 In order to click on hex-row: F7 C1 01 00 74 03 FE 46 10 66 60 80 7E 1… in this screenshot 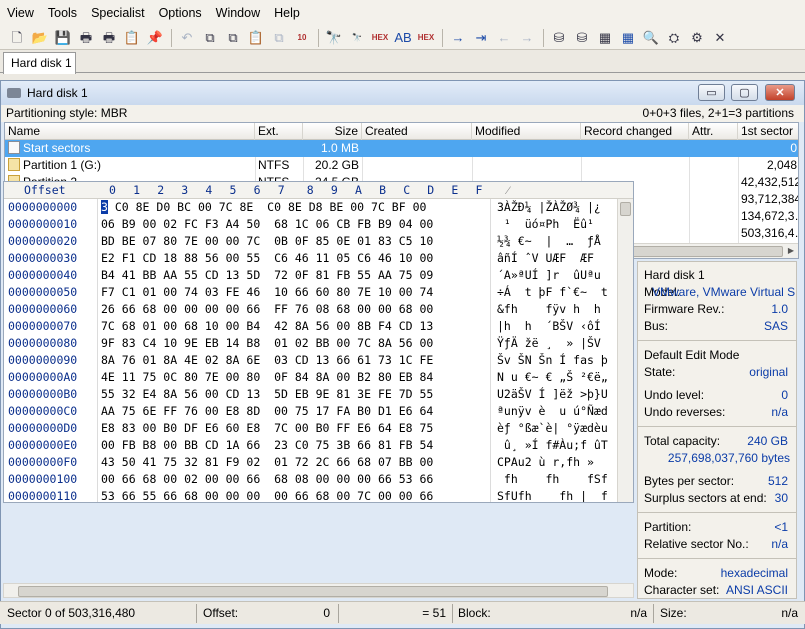, I will do `click(267, 292)`.